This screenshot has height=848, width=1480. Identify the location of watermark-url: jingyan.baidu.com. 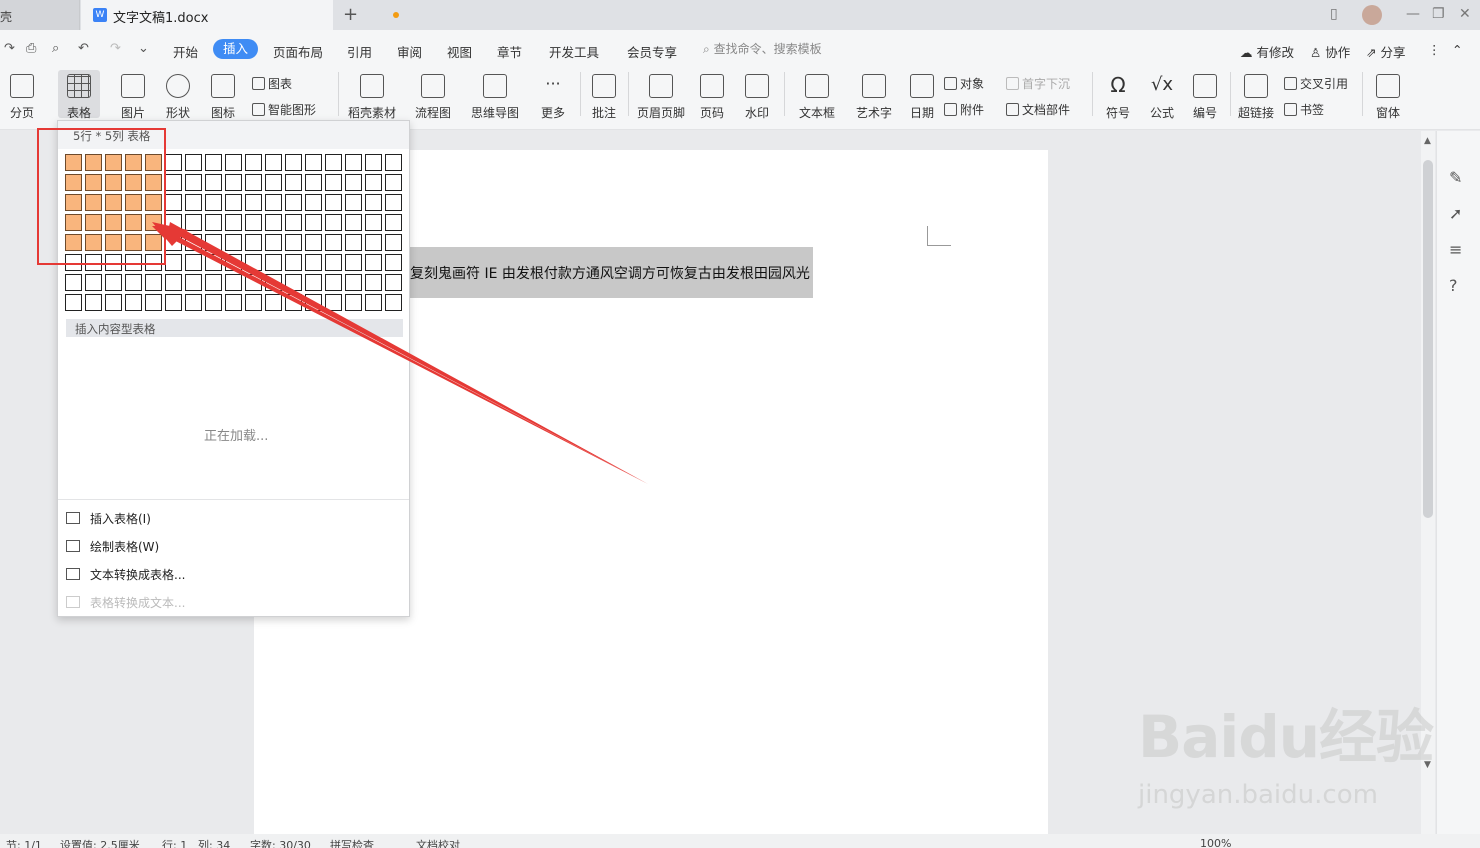
(1258, 795).